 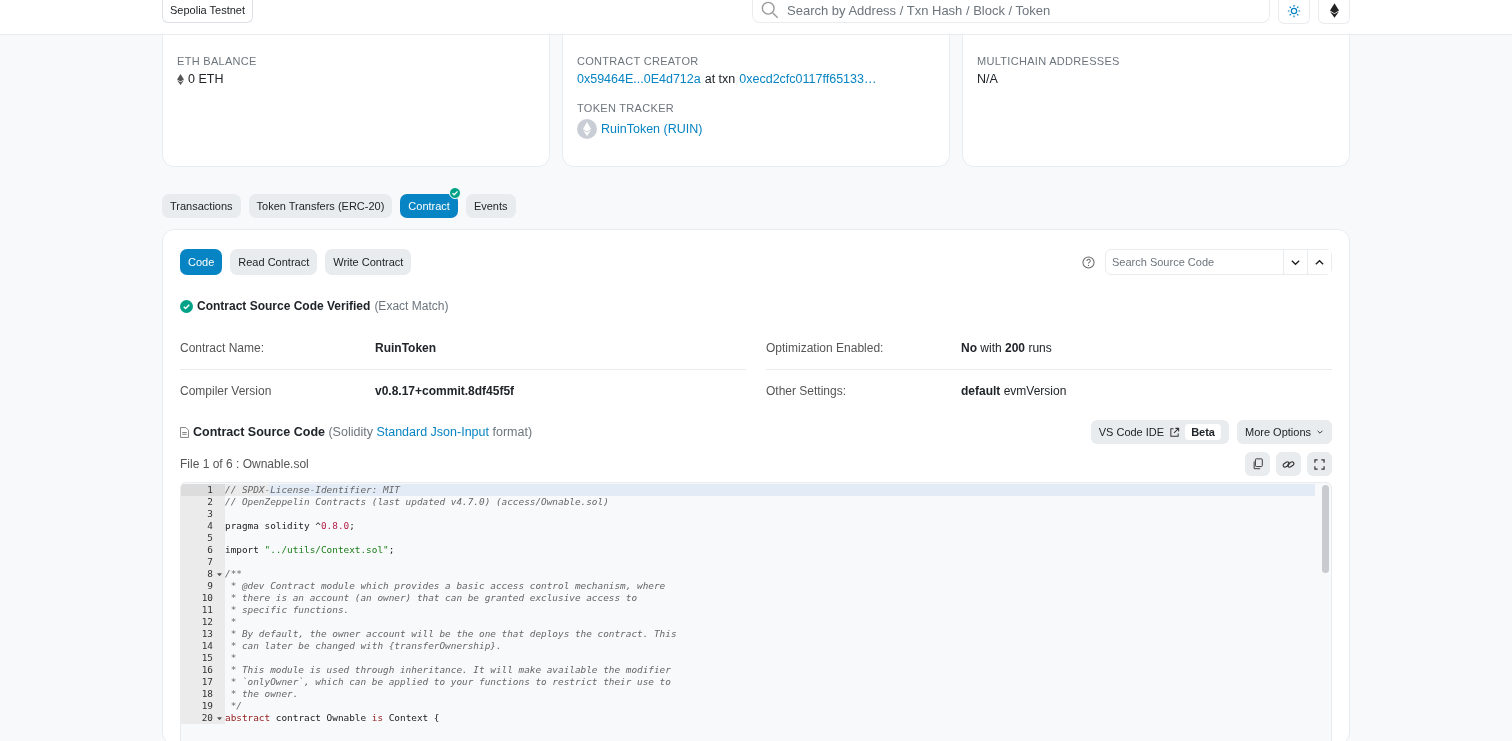 What do you see at coordinates (1088, 262) in the screenshot?
I see `help-icon` at bounding box center [1088, 262].